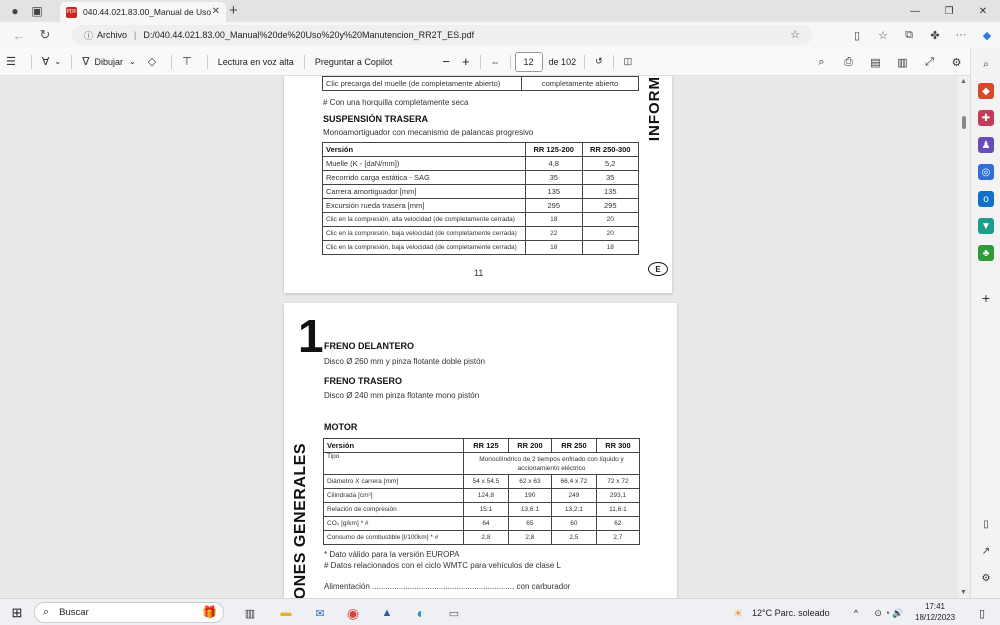 Image resolution: width=1000 pixels, height=625 pixels. Describe the element at coordinates (573, 537) in the screenshot. I see `table-cell: 2,5` at that location.